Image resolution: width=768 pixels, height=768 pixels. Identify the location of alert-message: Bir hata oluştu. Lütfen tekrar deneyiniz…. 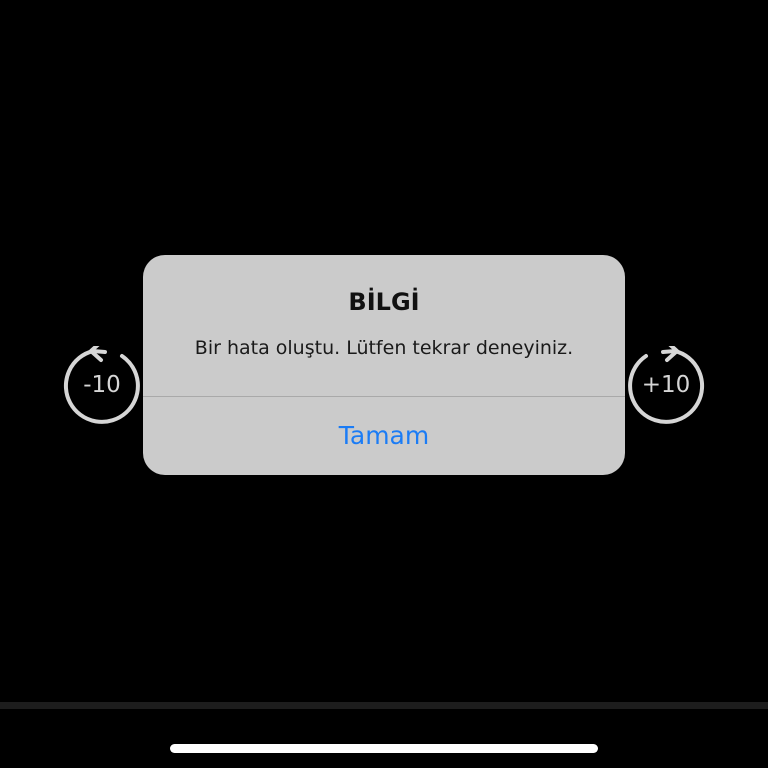
(384, 348).